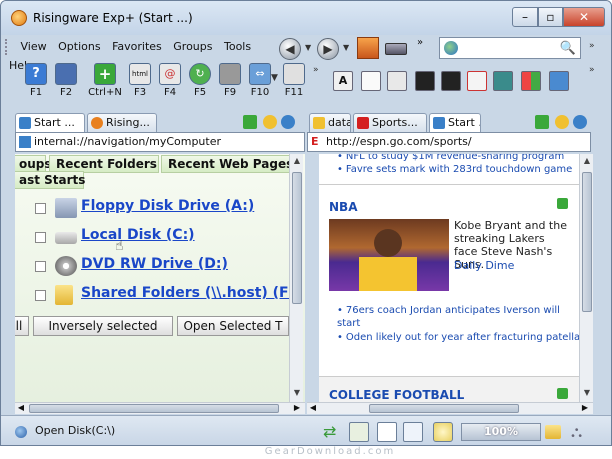  Describe the element at coordinates (550, 17) in the screenshot. I see `maximize-button: ▫` at that location.